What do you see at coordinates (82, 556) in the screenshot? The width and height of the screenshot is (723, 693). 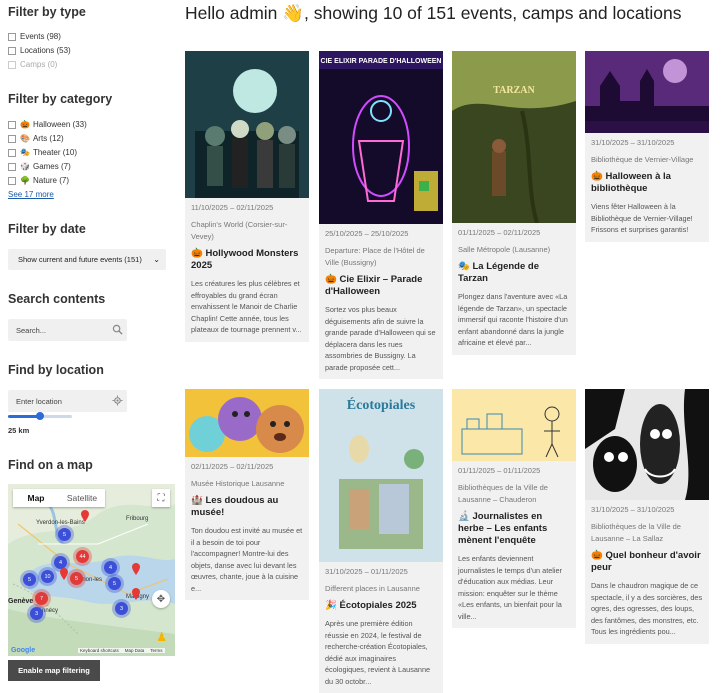 I see `map-cluster: 44` at bounding box center [82, 556].